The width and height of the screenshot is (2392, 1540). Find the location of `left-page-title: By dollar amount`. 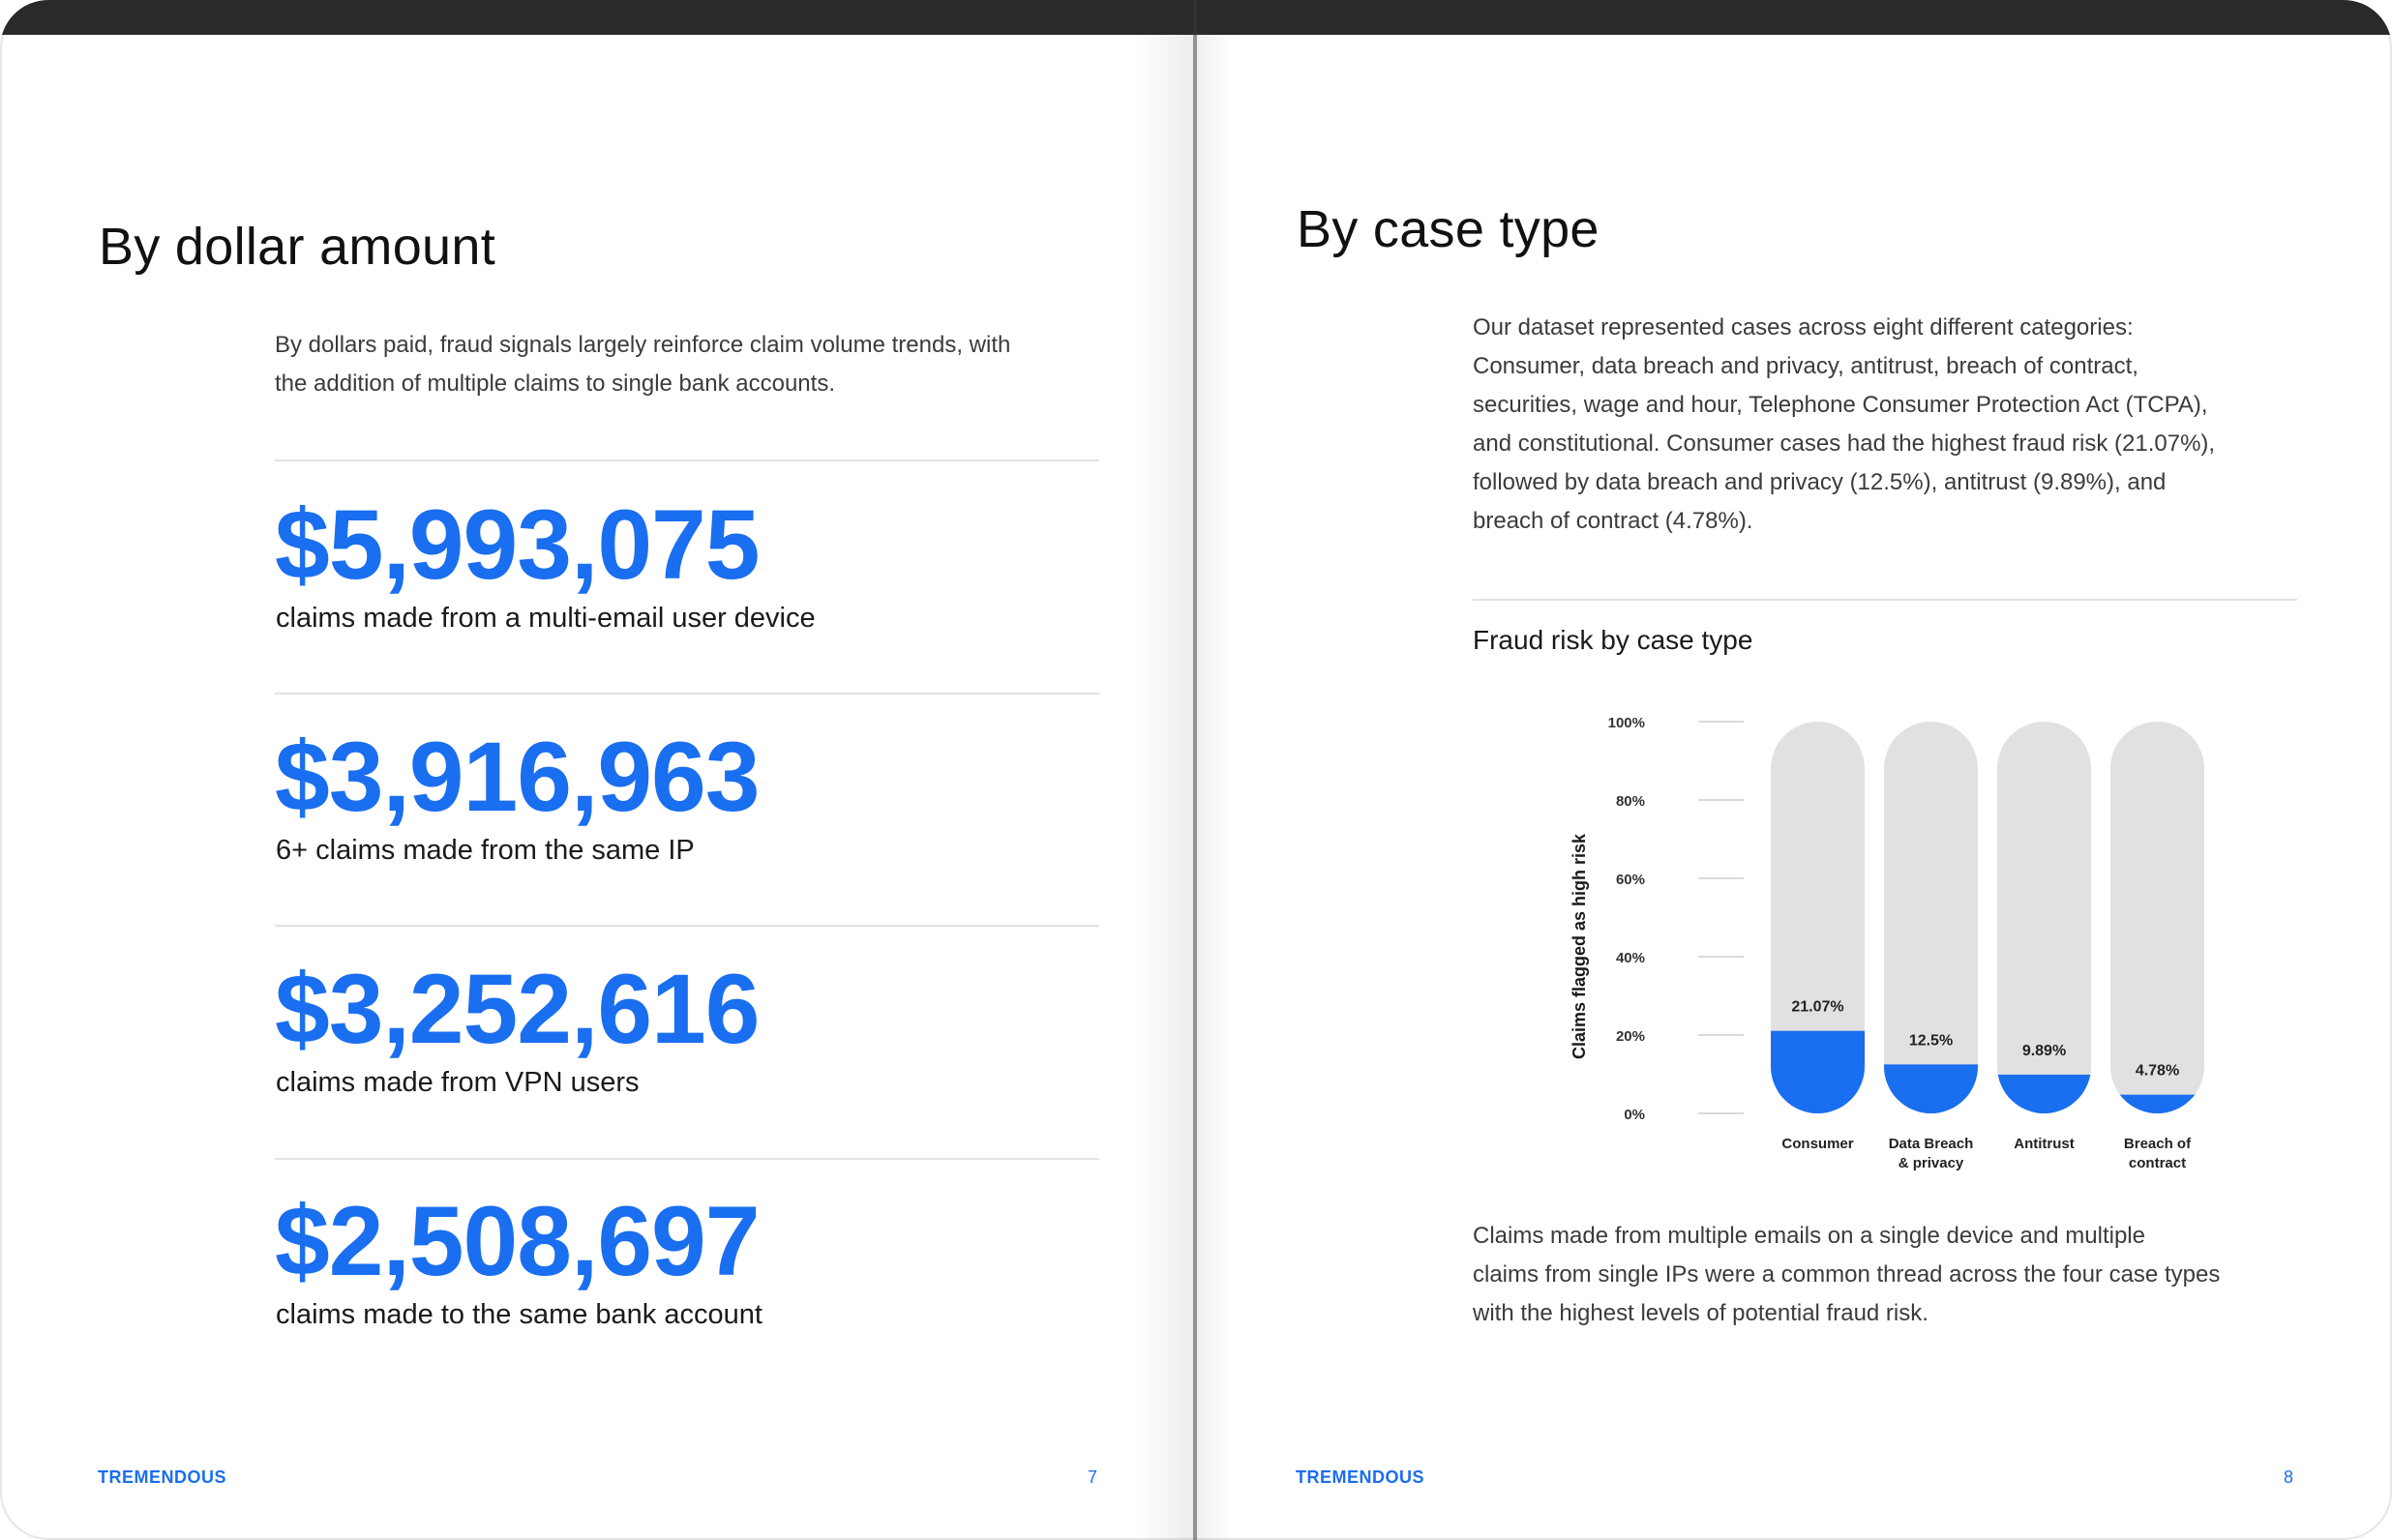

left-page-title: By dollar amount is located at coordinates (297, 247).